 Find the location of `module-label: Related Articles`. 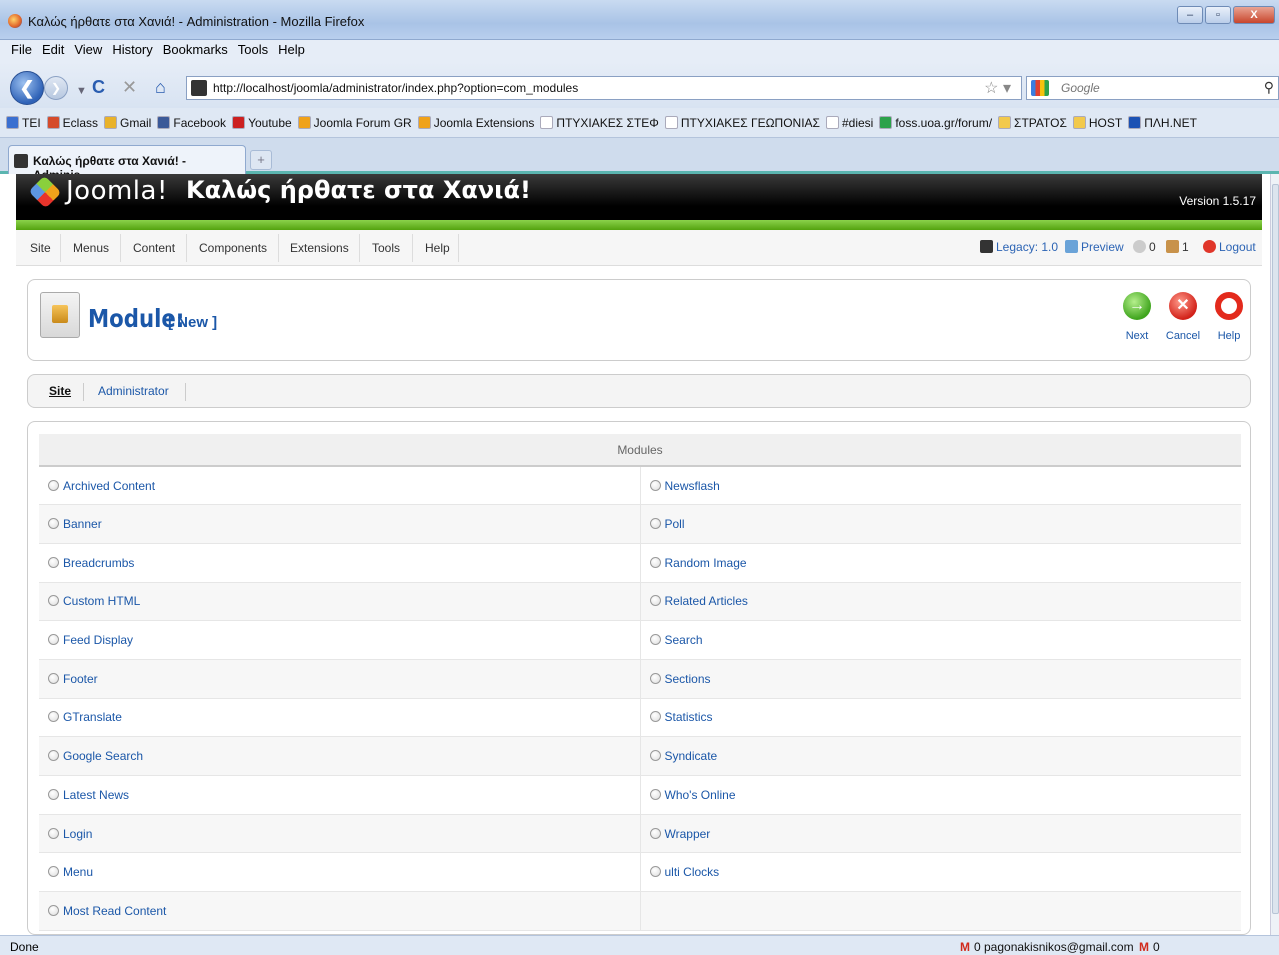

module-label: Related Articles is located at coordinates (706, 601).